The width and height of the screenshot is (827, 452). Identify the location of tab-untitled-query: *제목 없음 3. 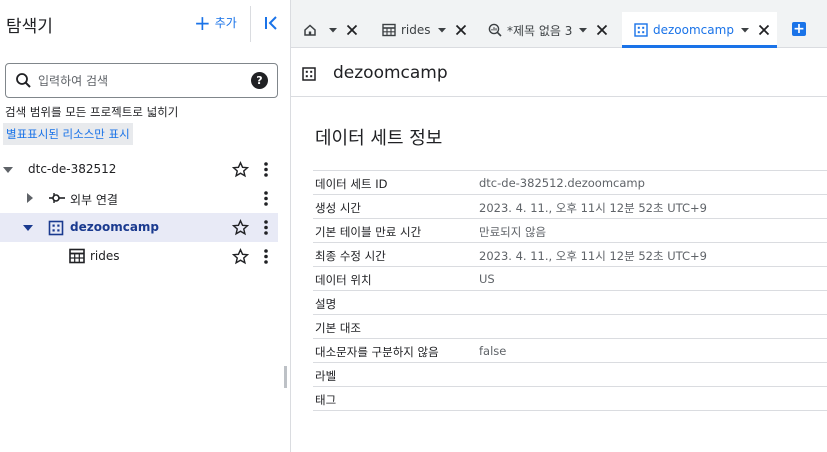
(548, 30).